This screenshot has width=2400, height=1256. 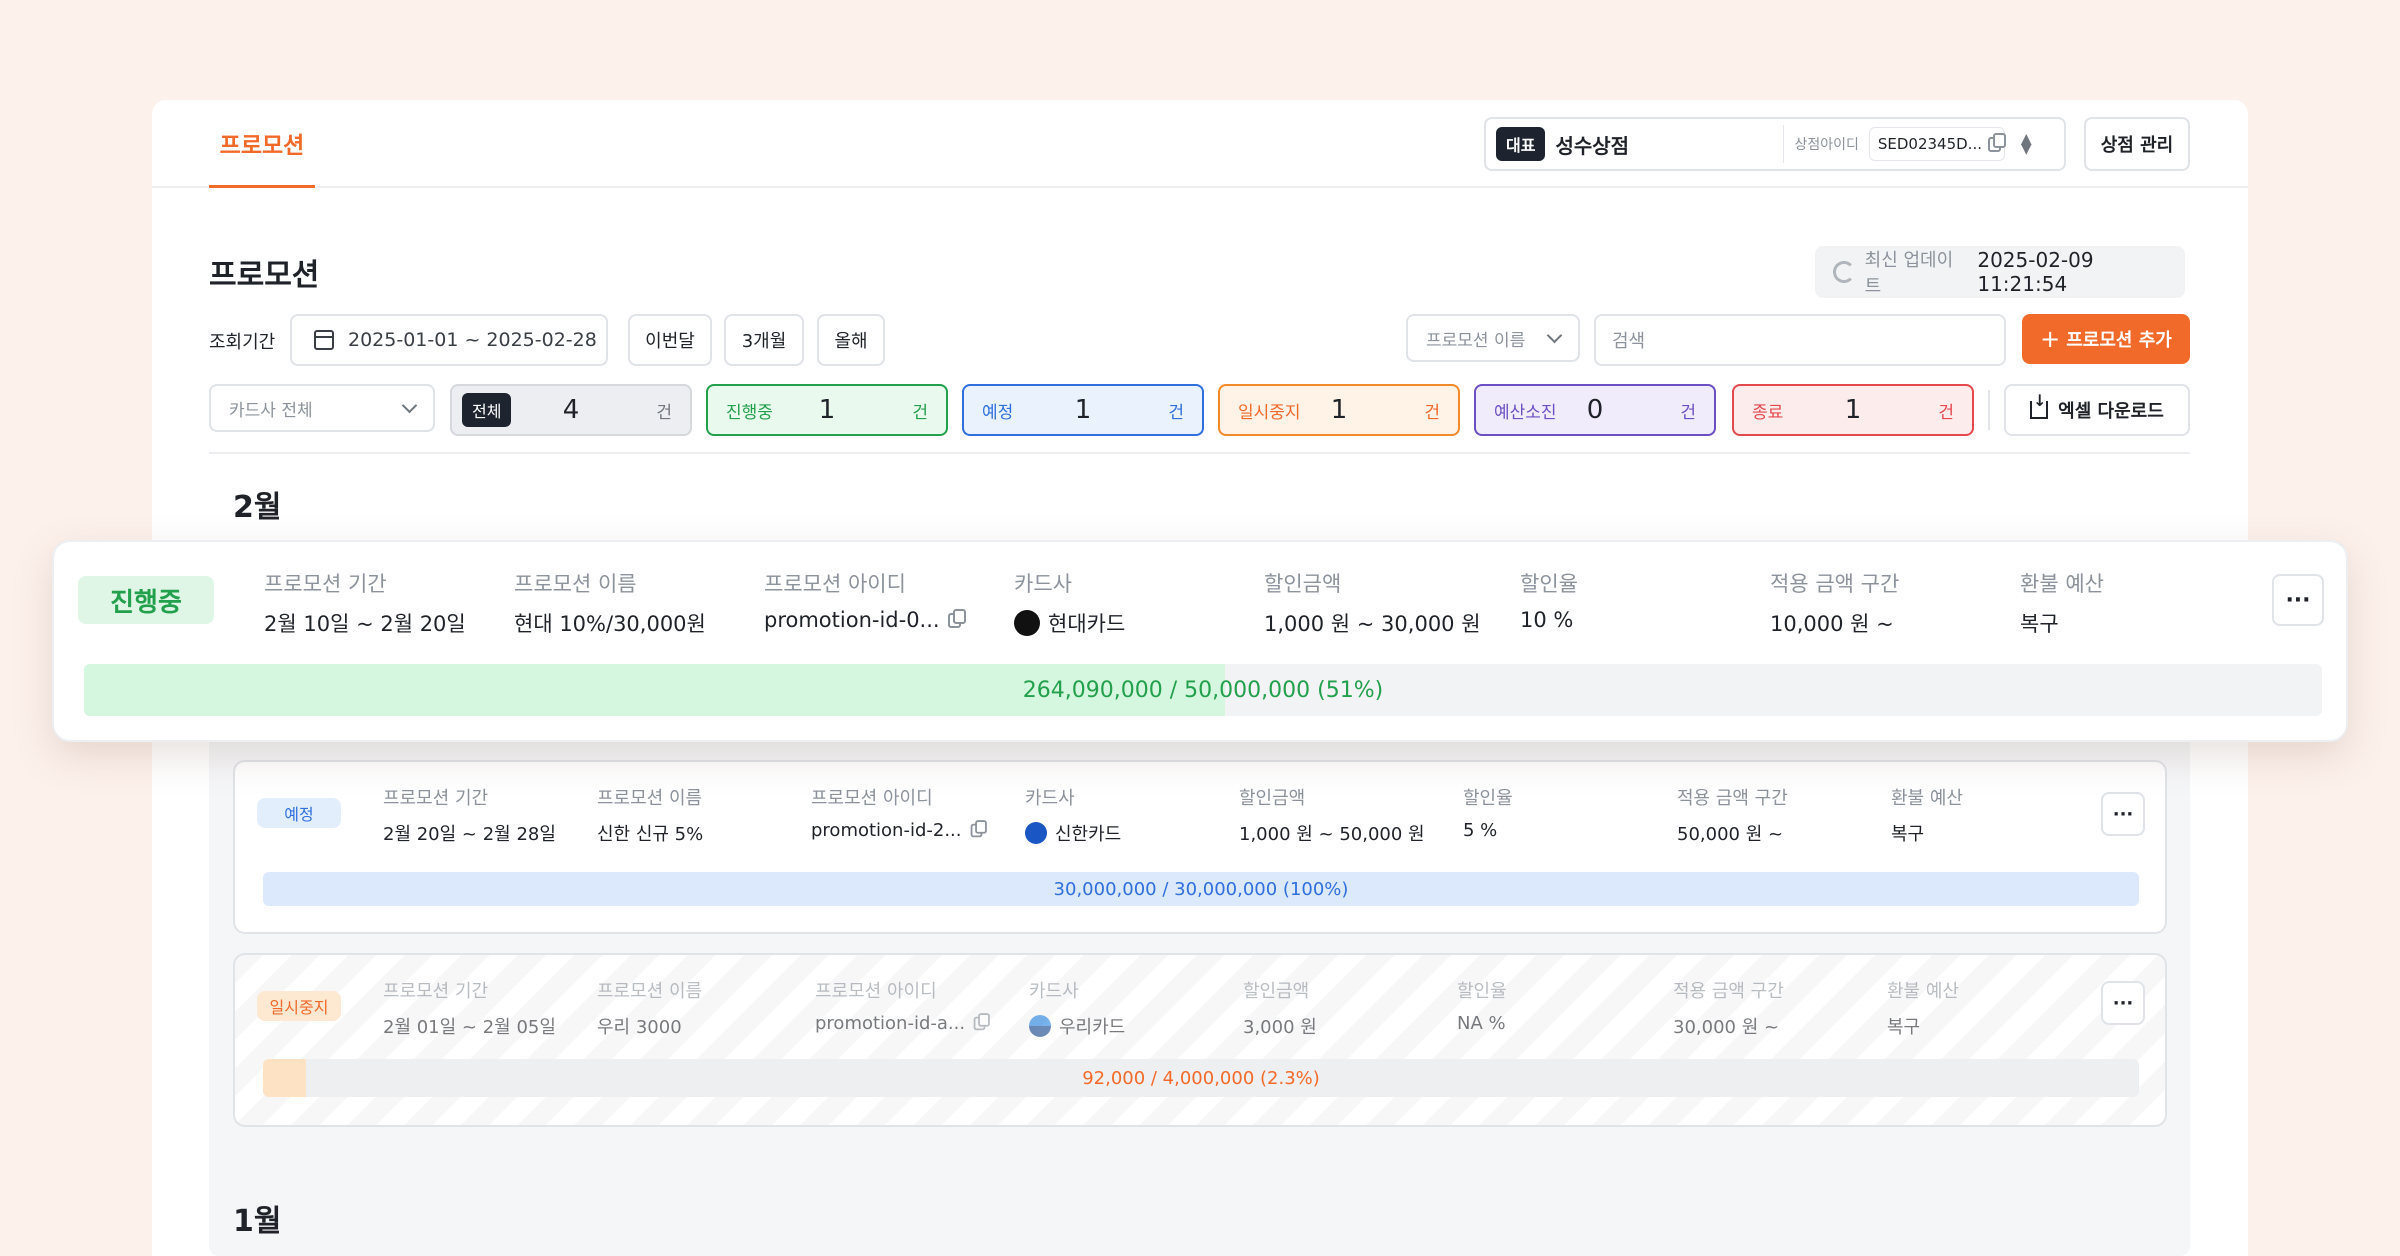 What do you see at coordinates (1923, 1008) in the screenshot?
I see `col-refund: 환불 예산복구` at bounding box center [1923, 1008].